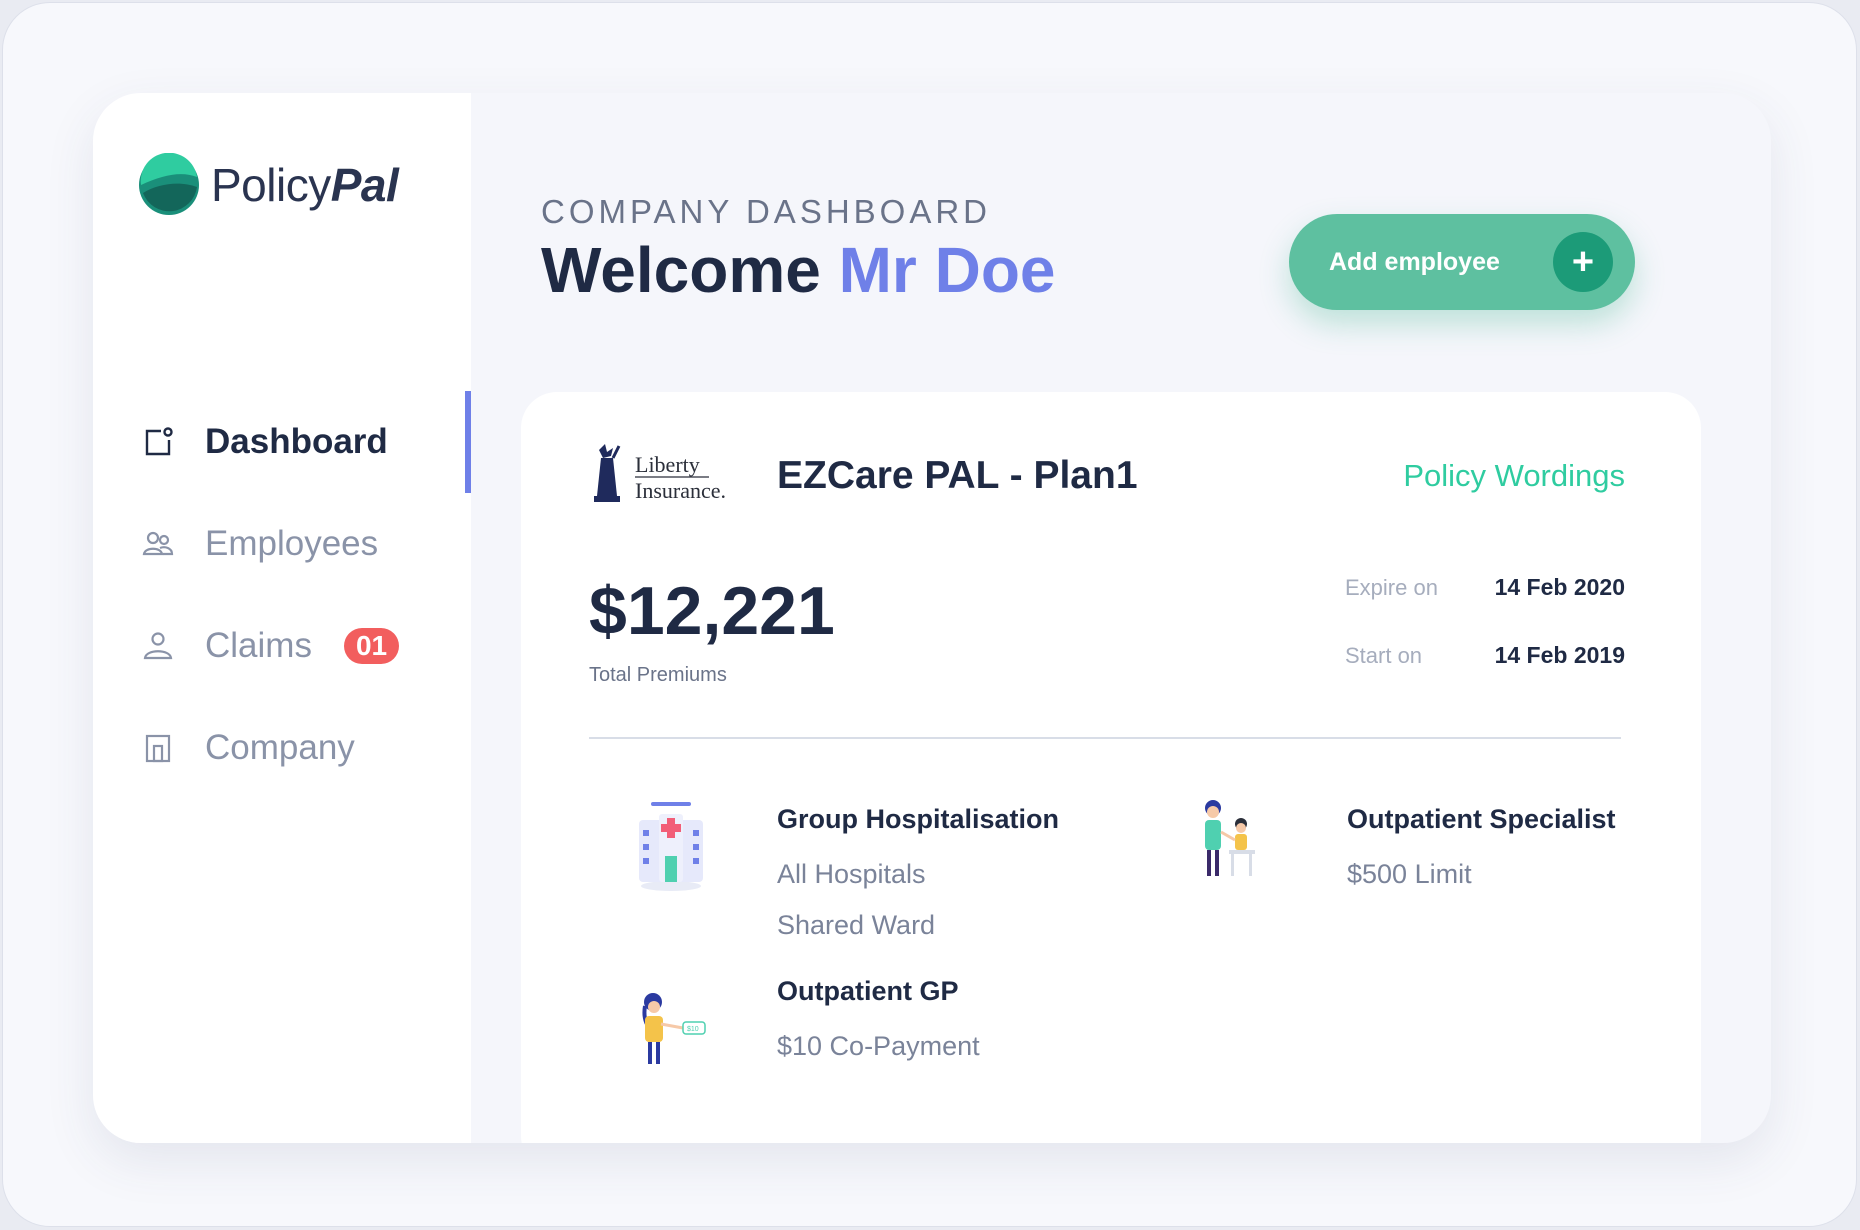 The width and height of the screenshot is (1860, 1230). I want to click on sidebar-item-dashboard: Dashboard, so click(282, 442).